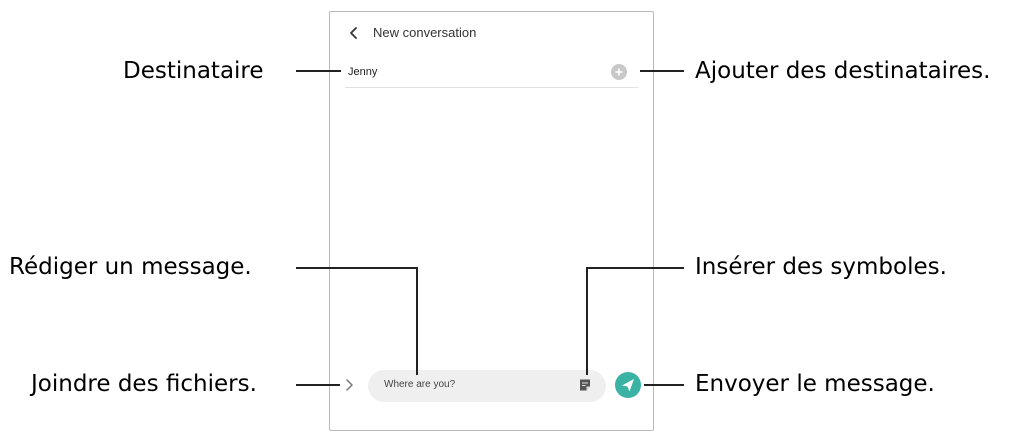 This screenshot has height=431, width=1035. Describe the element at coordinates (587, 321) in the screenshot. I see `leader-line-symbols-vertical` at that location.